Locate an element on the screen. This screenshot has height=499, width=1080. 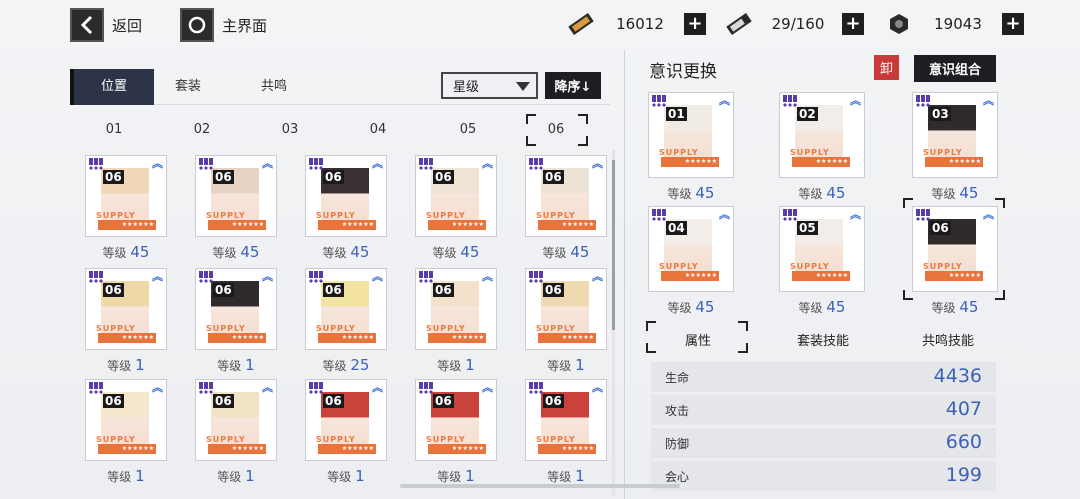
equipped-memory-slot-05: SUPPLY ★★★★★★ 05 ︽ is located at coordinates (822, 249).